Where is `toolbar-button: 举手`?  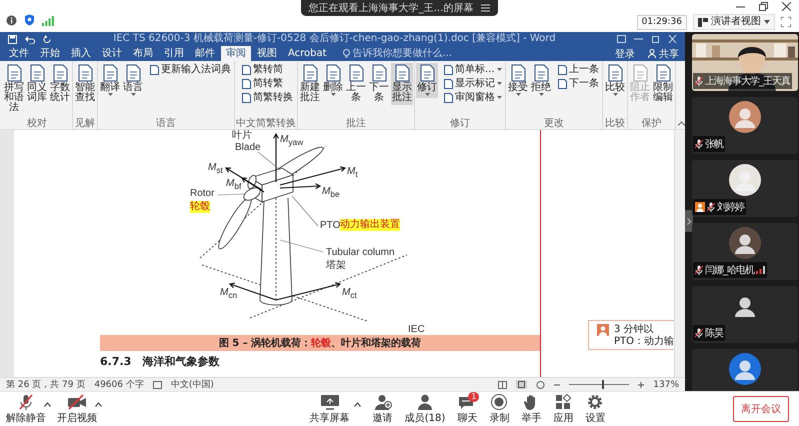 toolbar-button: 举手 is located at coordinates (531, 409).